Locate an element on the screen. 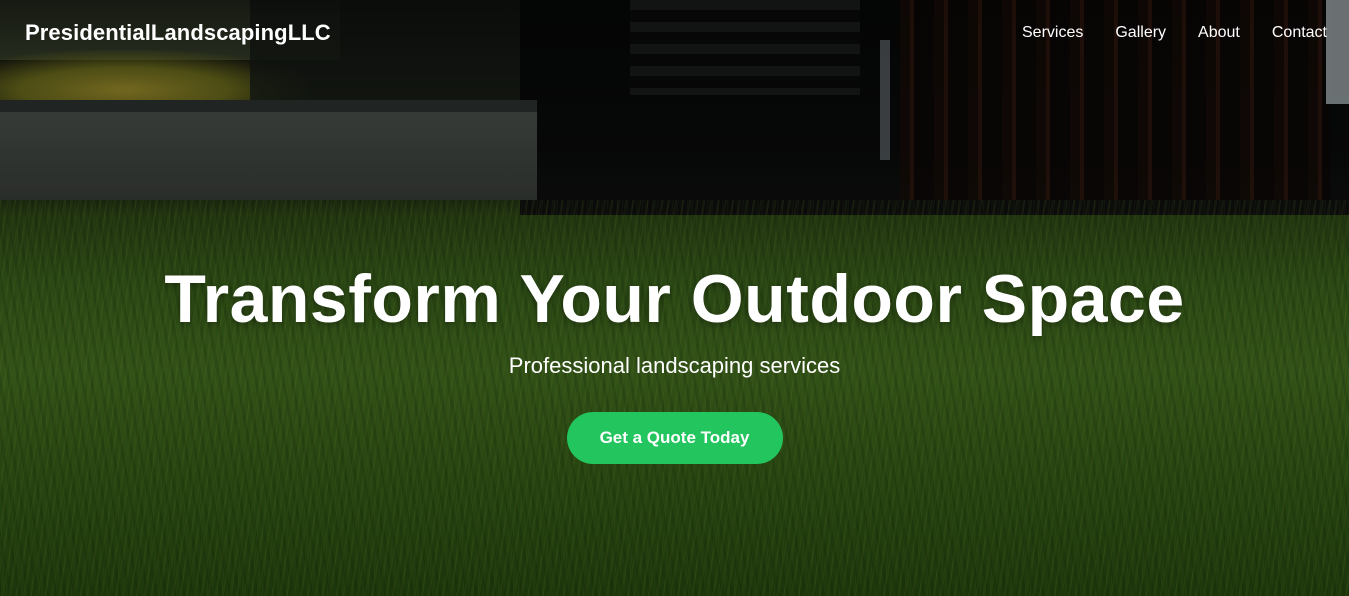 The image size is (1349, 596). nav-link-services: Services is located at coordinates (1052, 33).